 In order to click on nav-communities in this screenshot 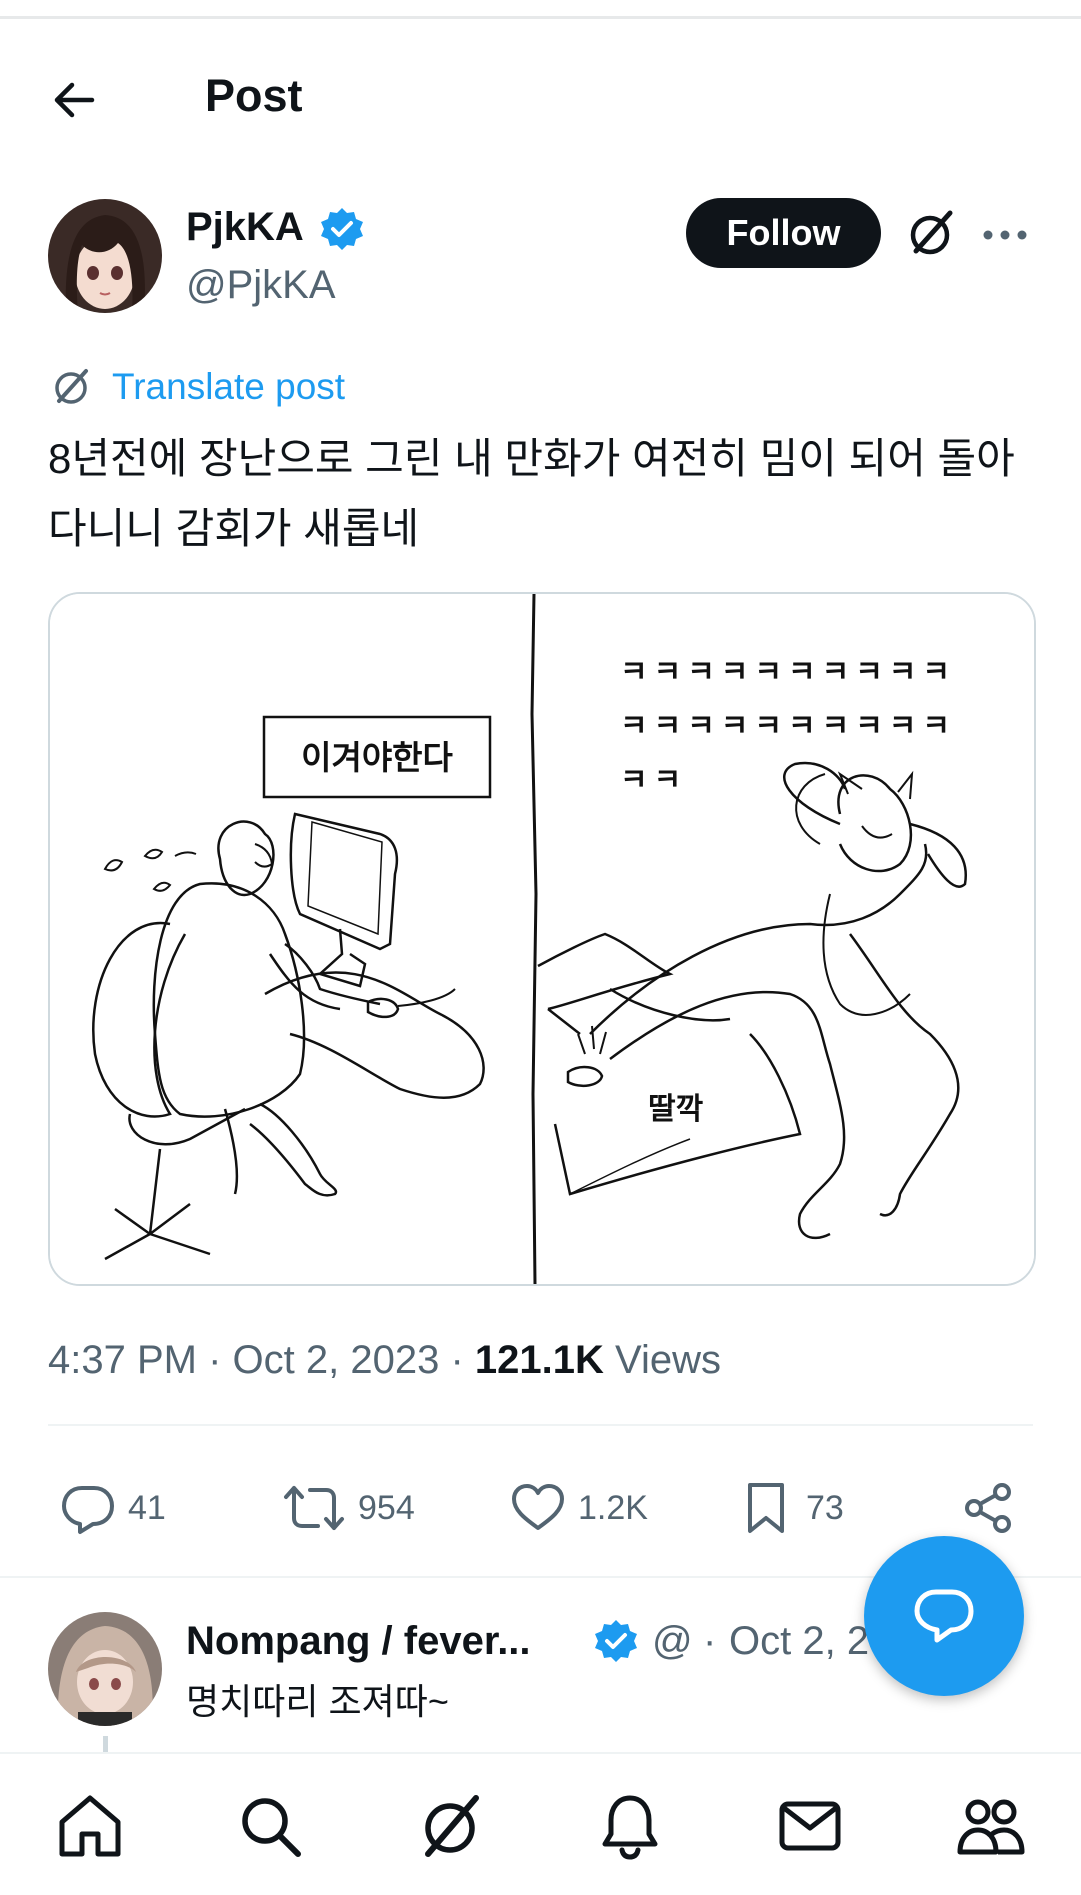, I will do `click(990, 1826)`.